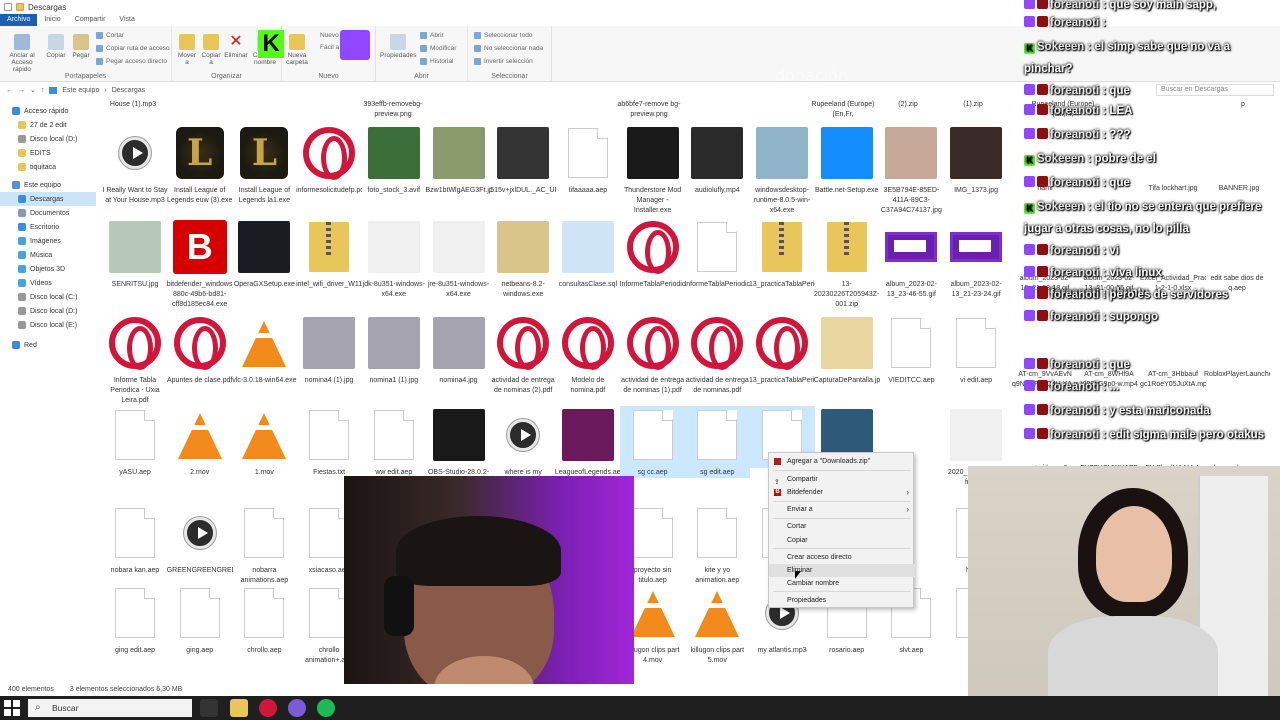  What do you see at coordinates (842, 570) in the screenshot?
I see `menu-item-delete: Eliminar` at bounding box center [842, 570].